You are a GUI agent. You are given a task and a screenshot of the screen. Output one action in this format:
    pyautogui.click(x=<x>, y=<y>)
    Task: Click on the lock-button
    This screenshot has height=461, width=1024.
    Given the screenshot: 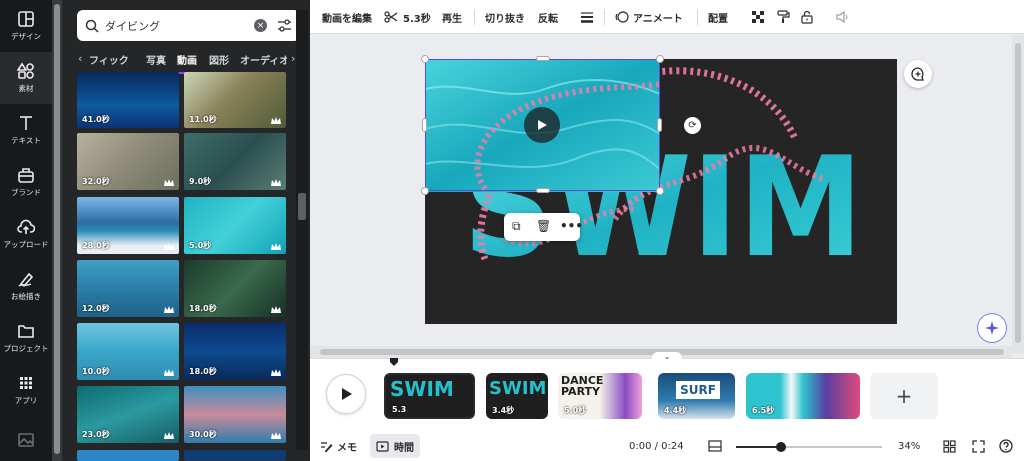 What is the action you would take?
    pyautogui.click(x=807, y=17)
    